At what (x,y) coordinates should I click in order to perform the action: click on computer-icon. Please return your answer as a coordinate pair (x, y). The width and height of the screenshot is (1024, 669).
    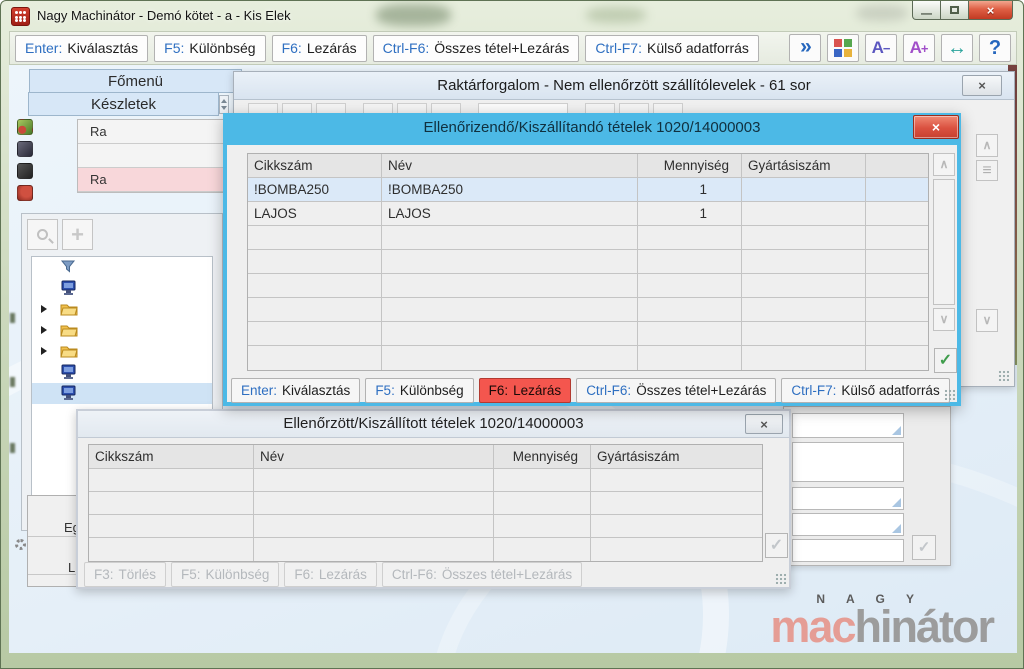
    Looking at the image, I should click on (68, 371).